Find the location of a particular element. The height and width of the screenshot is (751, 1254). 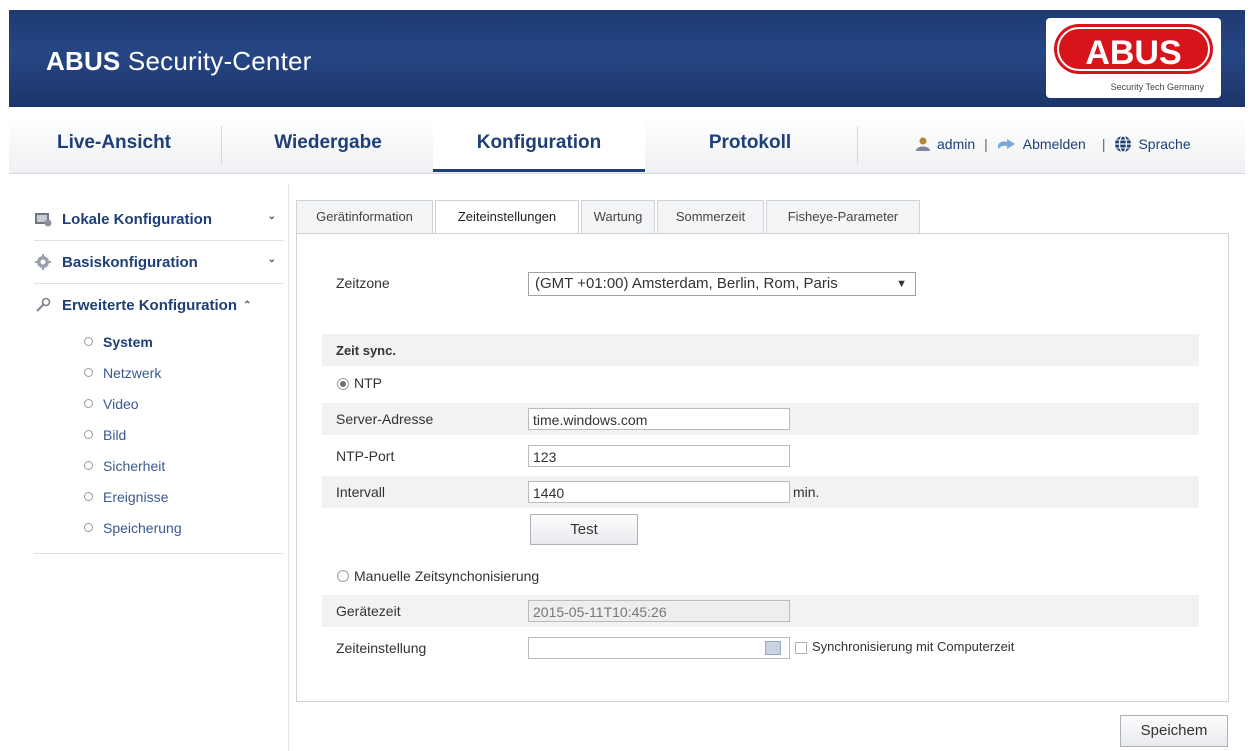

tab-log: Protokoll is located at coordinates (750, 144).